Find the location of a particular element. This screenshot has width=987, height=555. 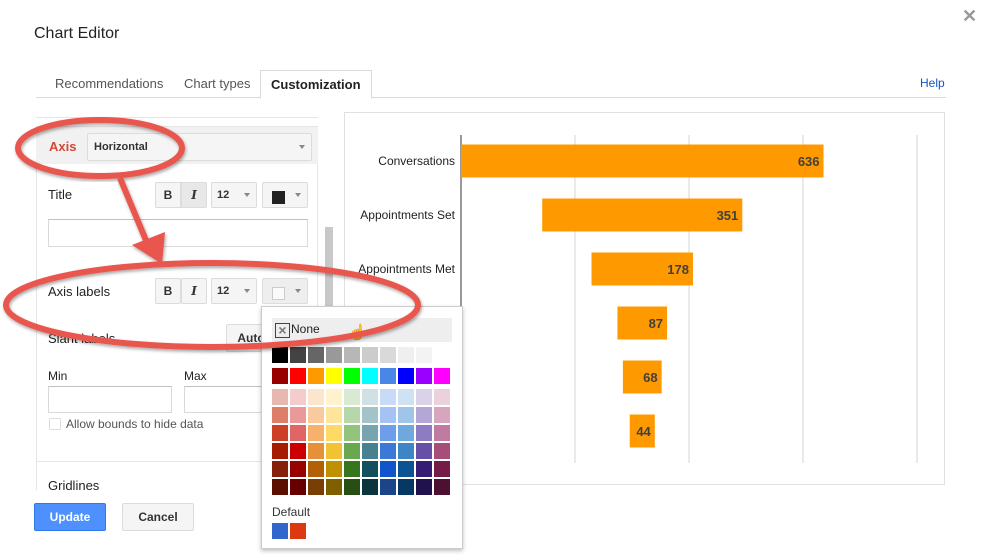

axis-labels-italic-button: I is located at coordinates (194, 291).